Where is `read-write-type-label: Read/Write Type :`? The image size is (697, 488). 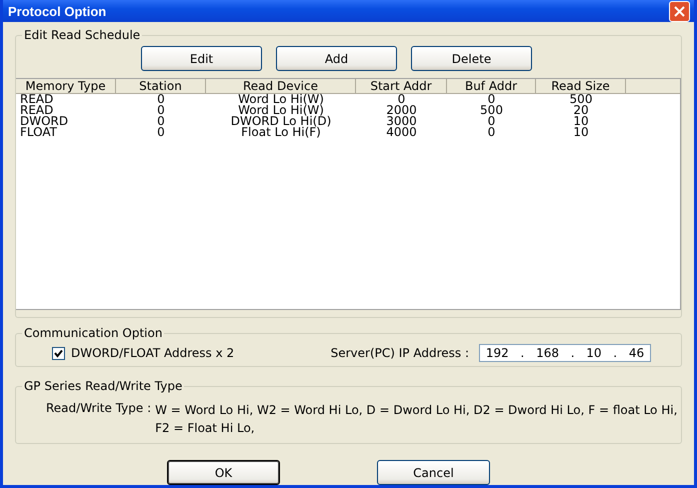 read-write-type-label: Read/Write Type : is located at coordinates (99, 409).